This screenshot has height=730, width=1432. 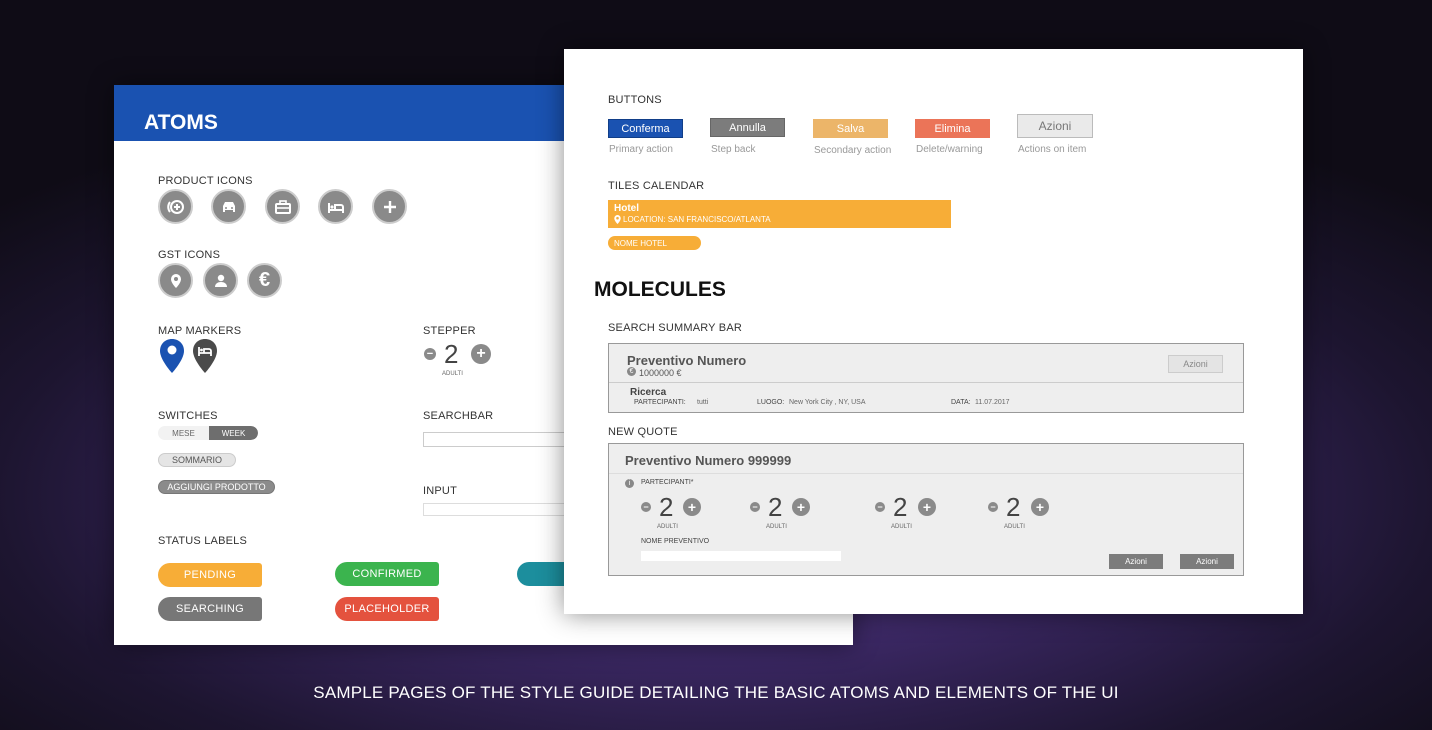 What do you see at coordinates (200, 331) in the screenshot?
I see `map-markers-label: MAP MARKERS` at bounding box center [200, 331].